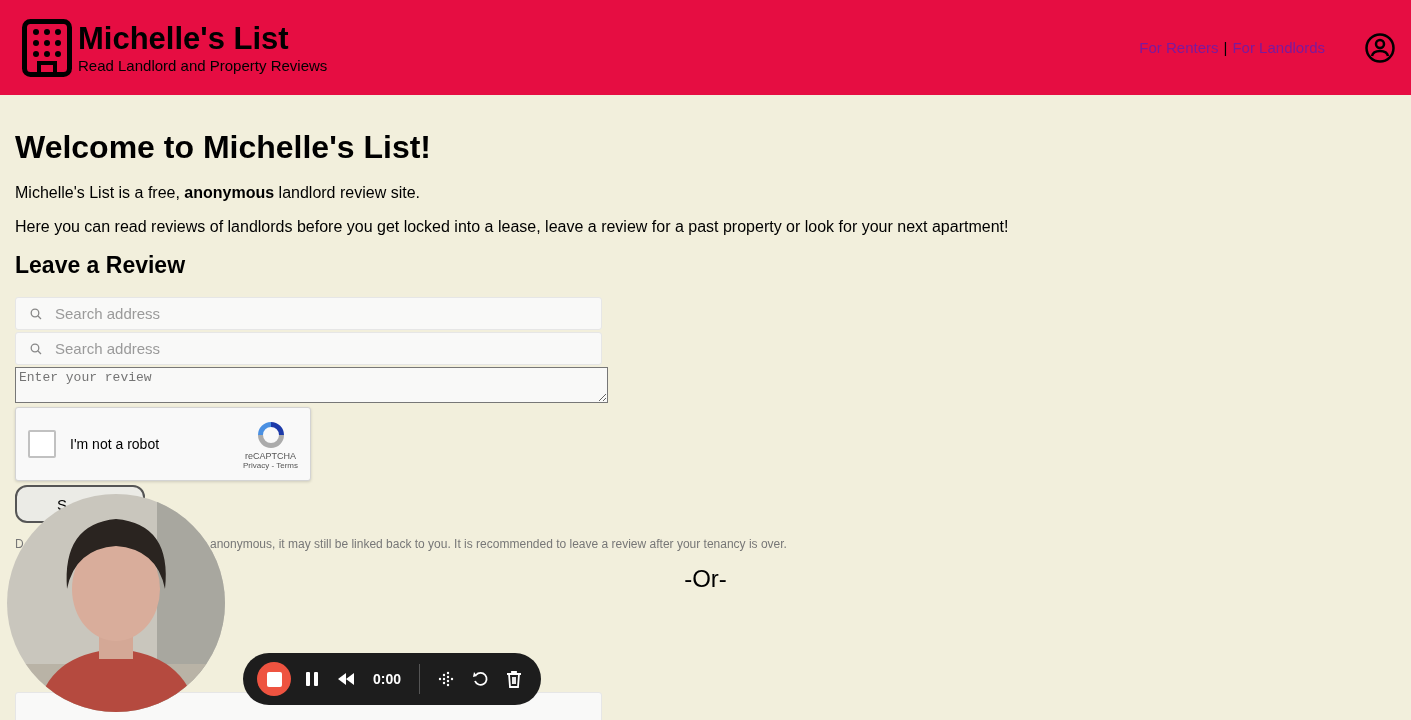  Describe the element at coordinates (270, 455) in the screenshot. I see `captcha-brand: reCAPTCHA` at that location.